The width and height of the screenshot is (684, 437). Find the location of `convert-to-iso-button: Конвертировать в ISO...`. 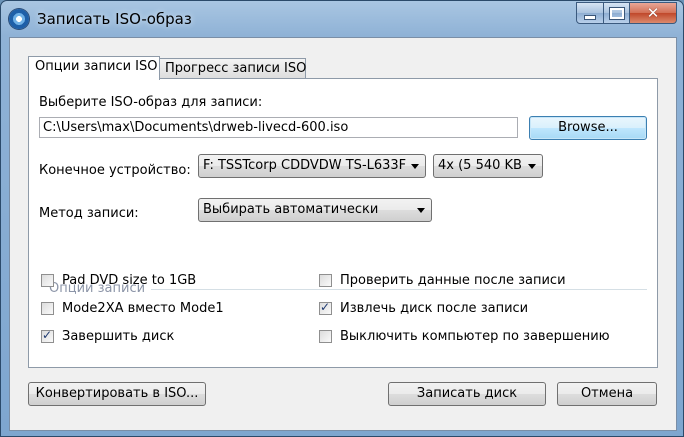

convert-to-iso-button: Конвертировать в ISO... is located at coordinates (117, 394).